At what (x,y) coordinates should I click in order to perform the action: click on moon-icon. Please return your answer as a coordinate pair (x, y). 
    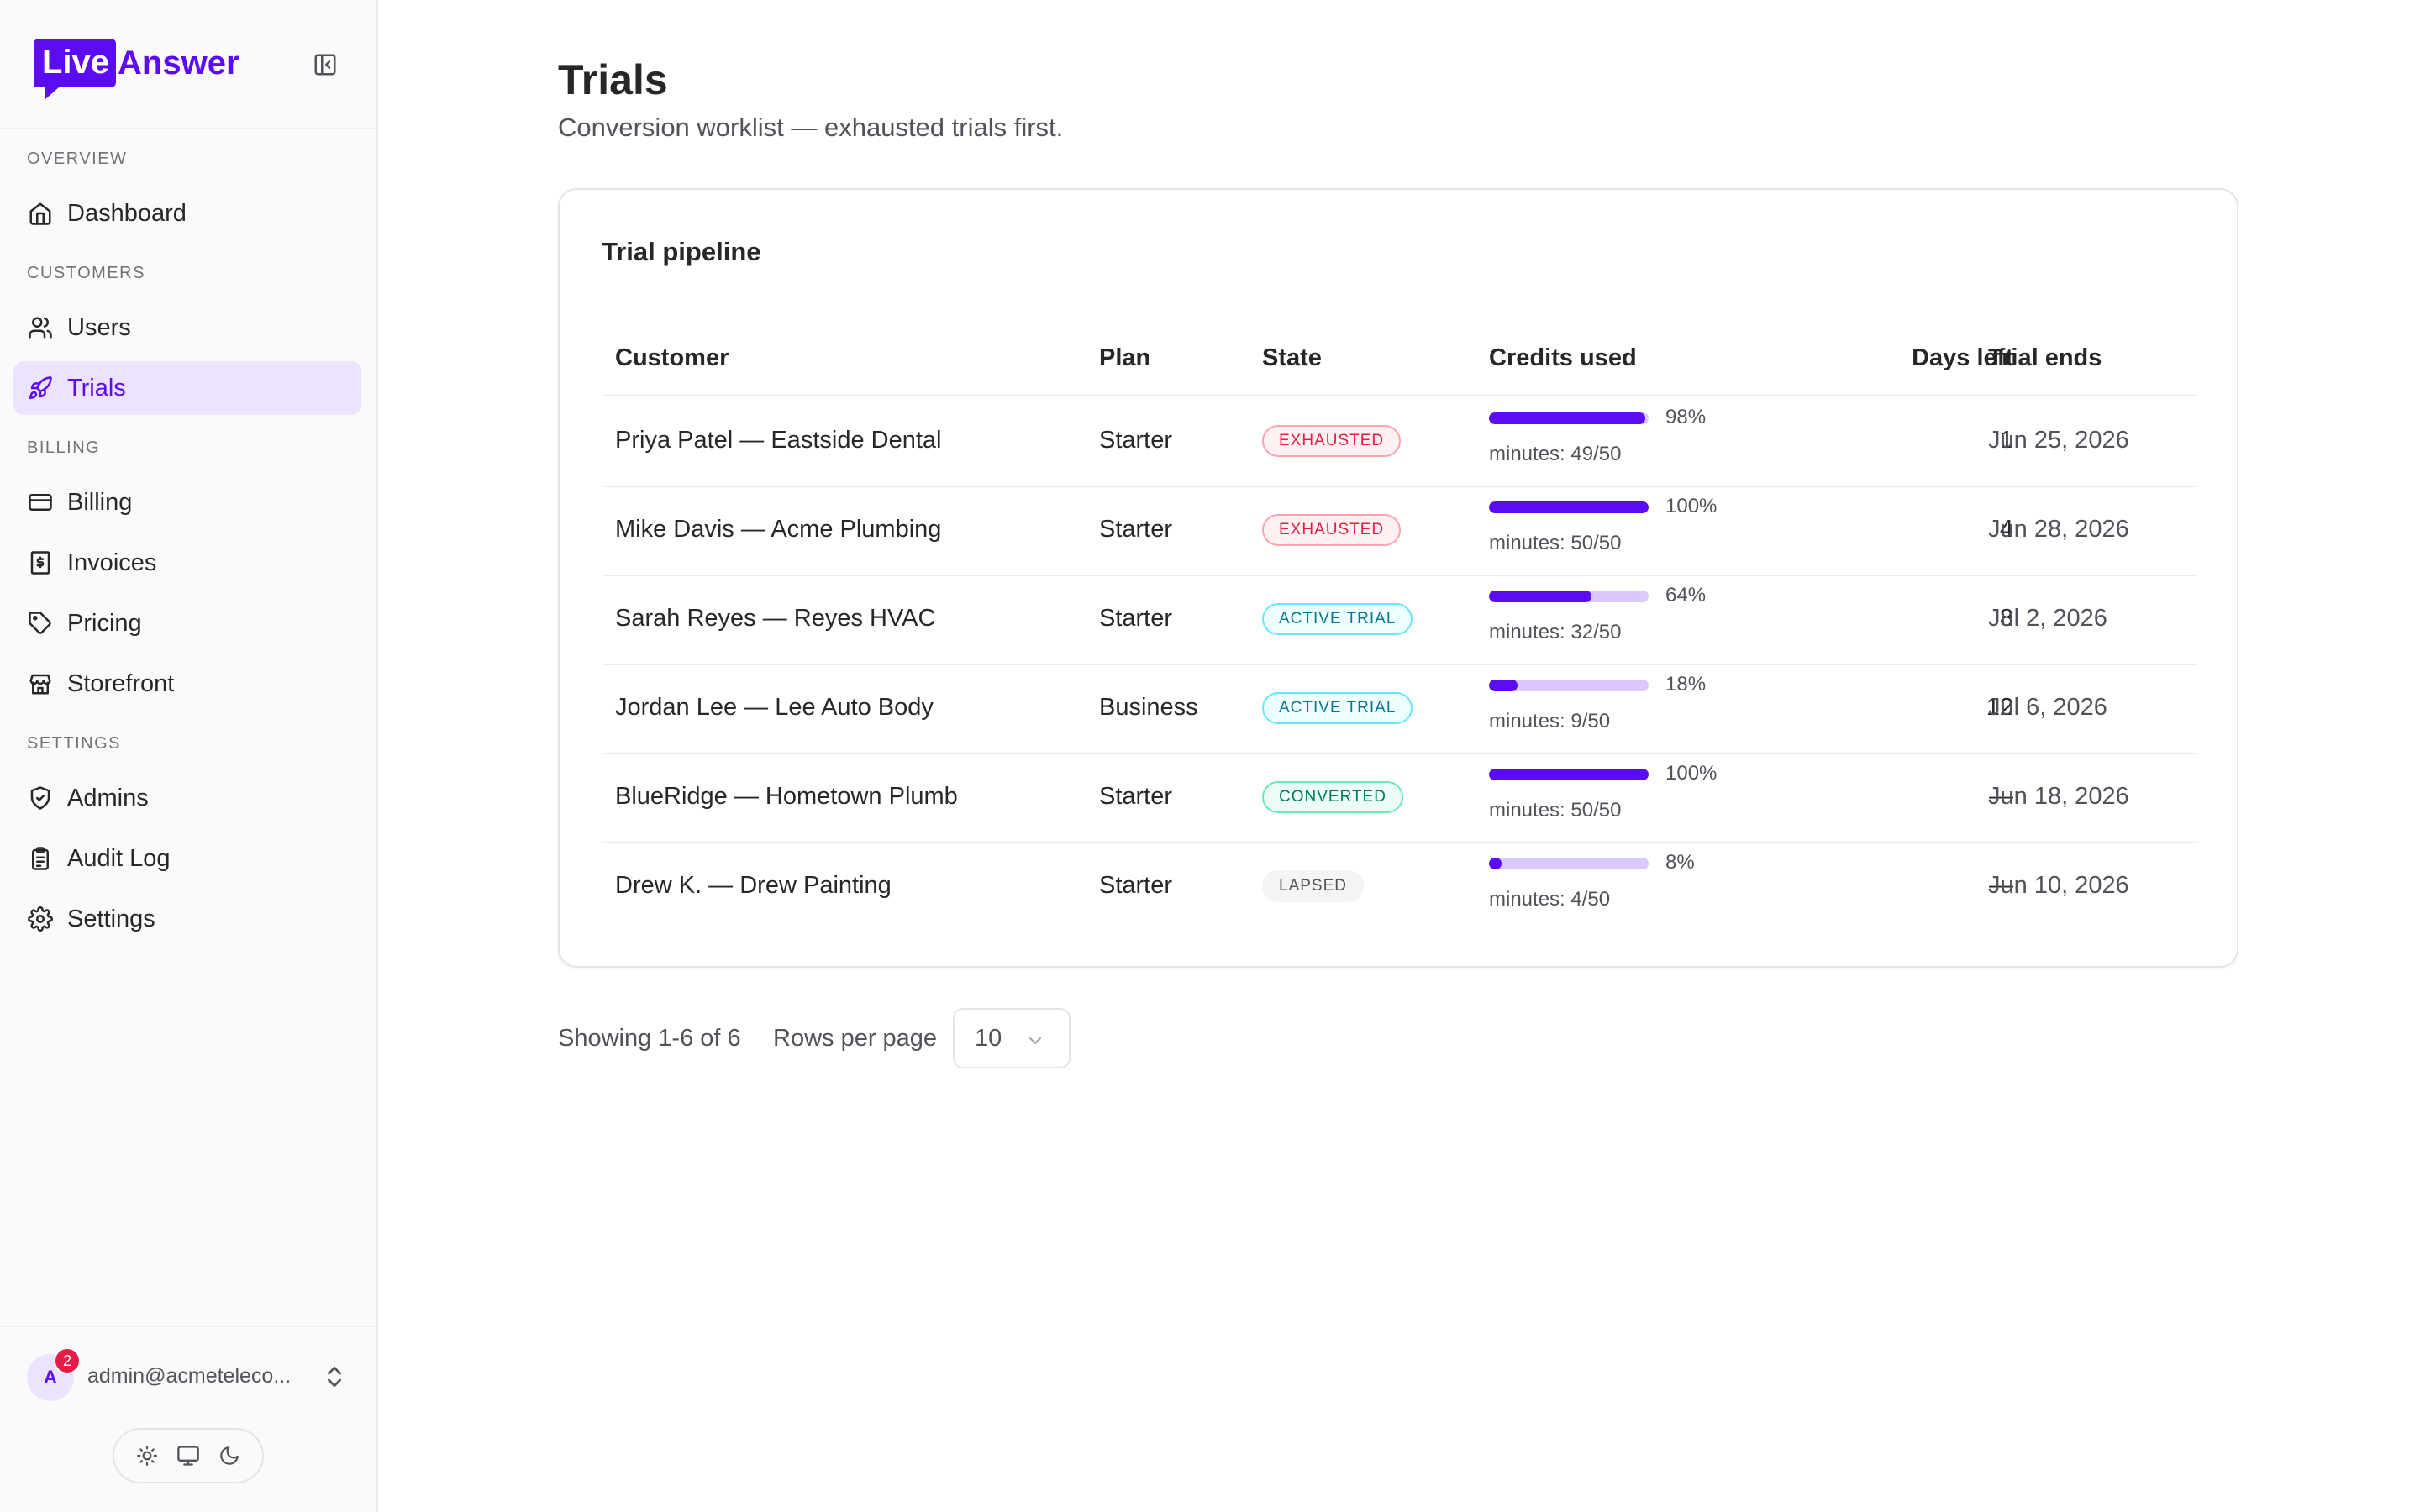
    Looking at the image, I should click on (229, 1455).